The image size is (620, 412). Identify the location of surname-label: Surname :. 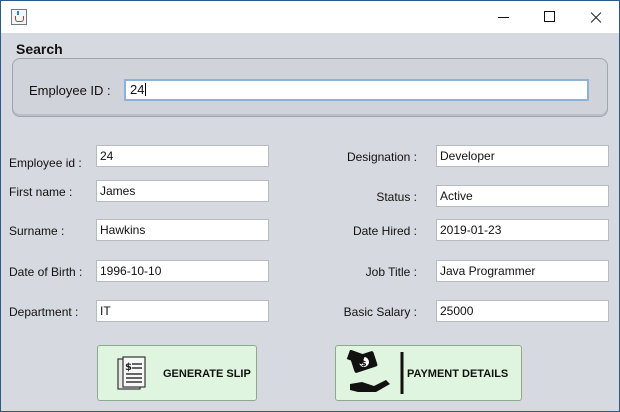
(37, 231).